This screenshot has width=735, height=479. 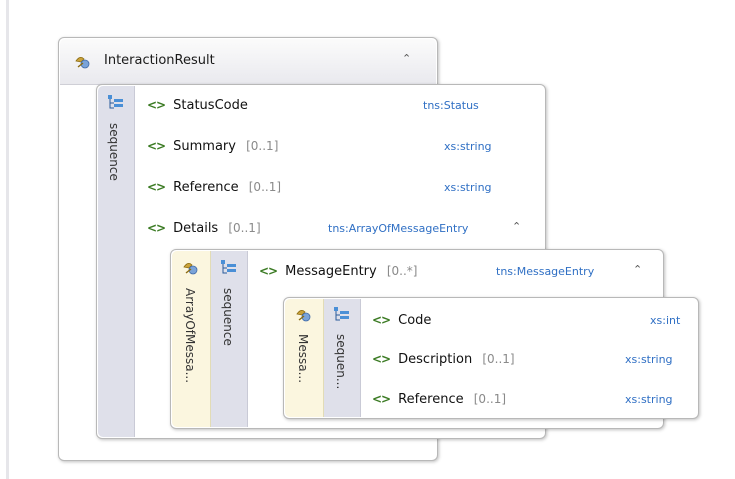 What do you see at coordinates (114, 152) in the screenshot?
I see `root-sequence-label: sequence` at bounding box center [114, 152].